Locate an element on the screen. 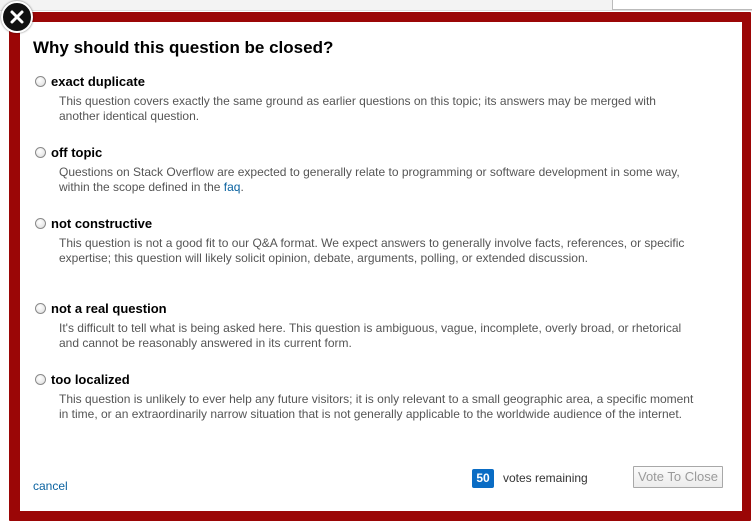  vote-to-close-button: Vote To Close is located at coordinates (678, 477).